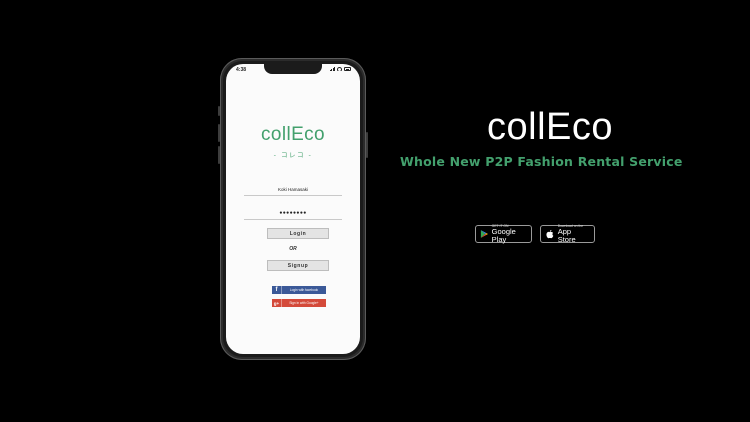  I want to click on google-play-label: Google Play, so click(503, 235).